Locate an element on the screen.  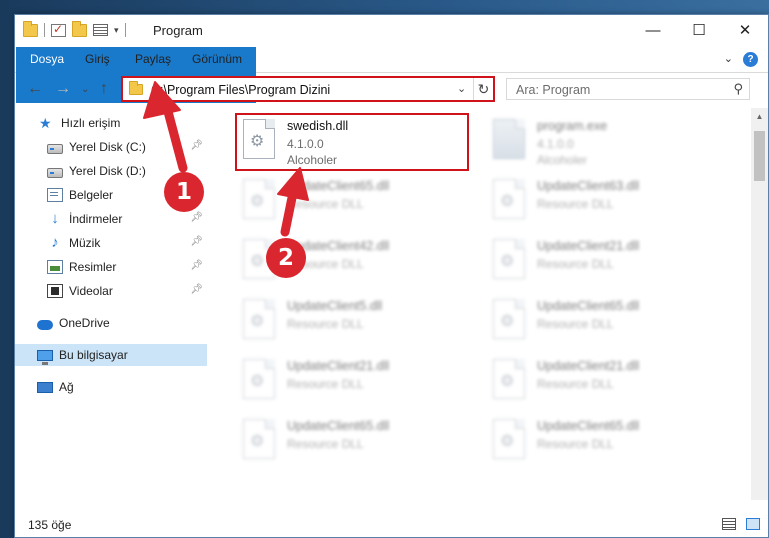
documents-icon is located at coordinates (55, 195).